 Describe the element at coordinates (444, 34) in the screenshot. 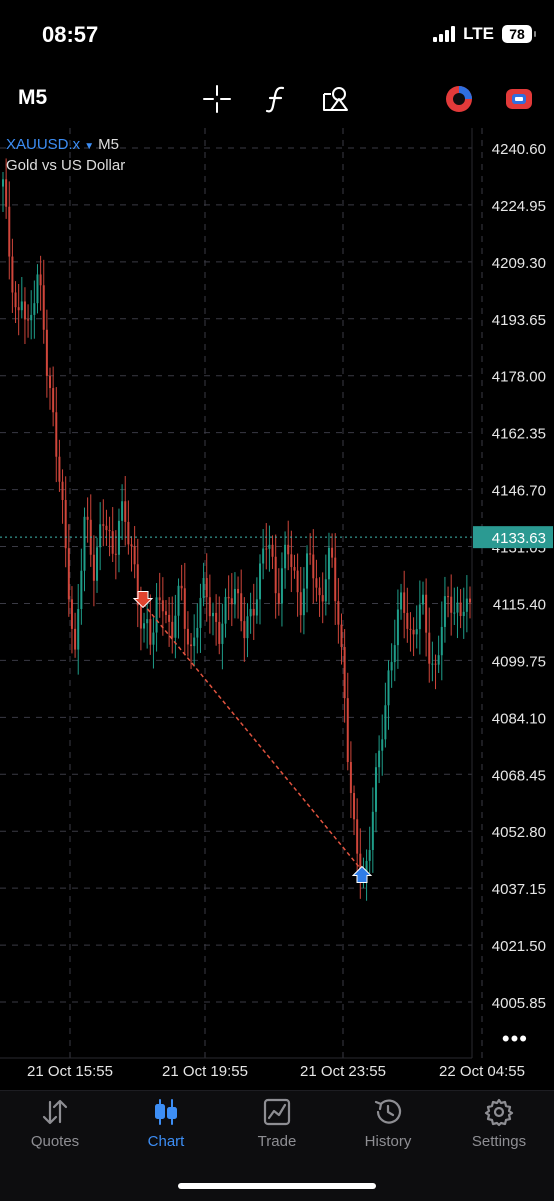

I see `signal-icon` at that location.